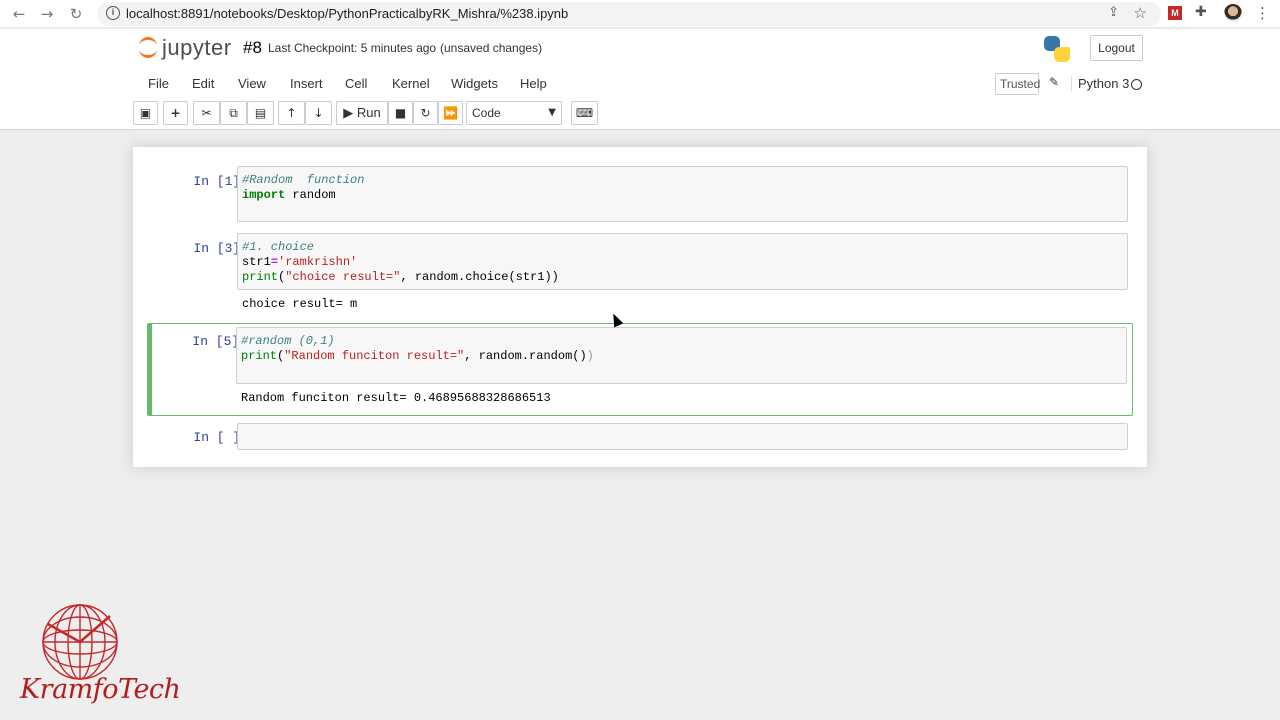 This screenshot has height=720, width=1280. What do you see at coordinates (197, 48) in the screenshot?
I see `jupyter-wordmark: jupyter` at bounding box center [197, 48].